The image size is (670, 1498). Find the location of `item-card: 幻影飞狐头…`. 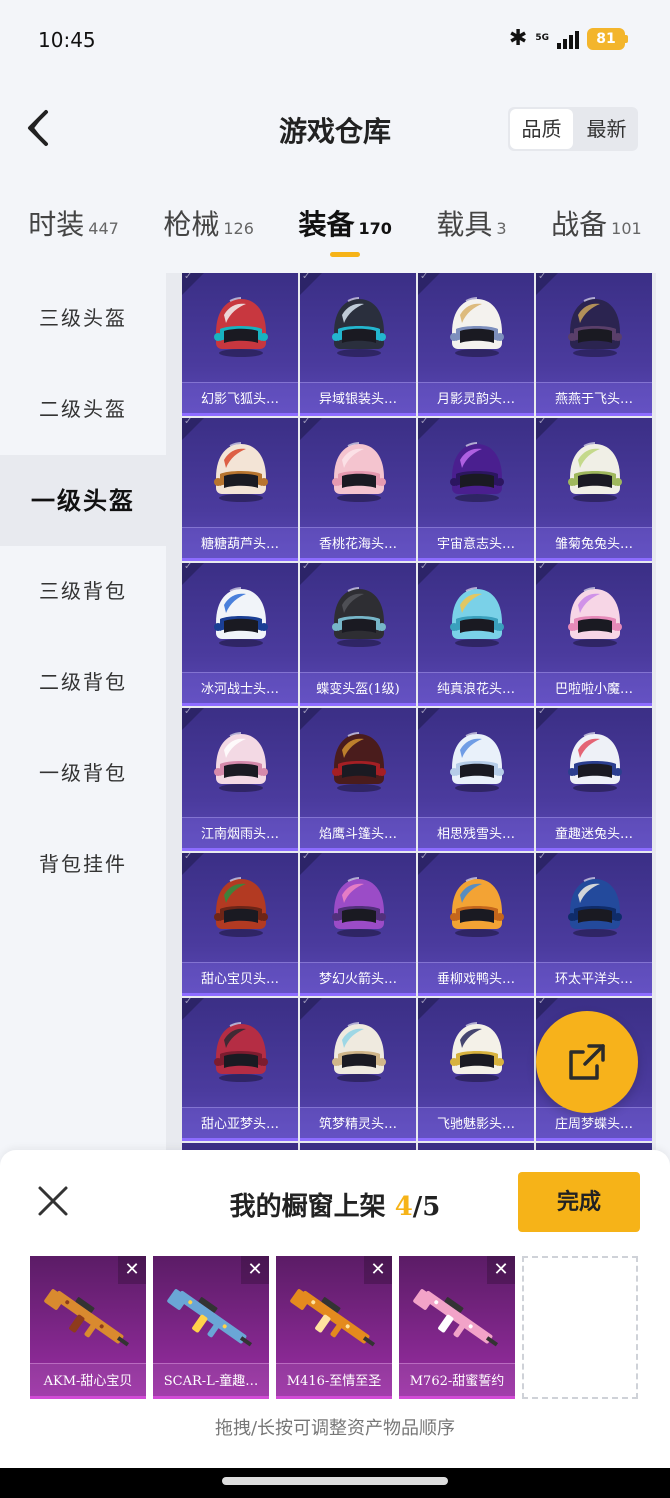

item-card: 幻影飞狐头… is located at coordinates (240, 344).